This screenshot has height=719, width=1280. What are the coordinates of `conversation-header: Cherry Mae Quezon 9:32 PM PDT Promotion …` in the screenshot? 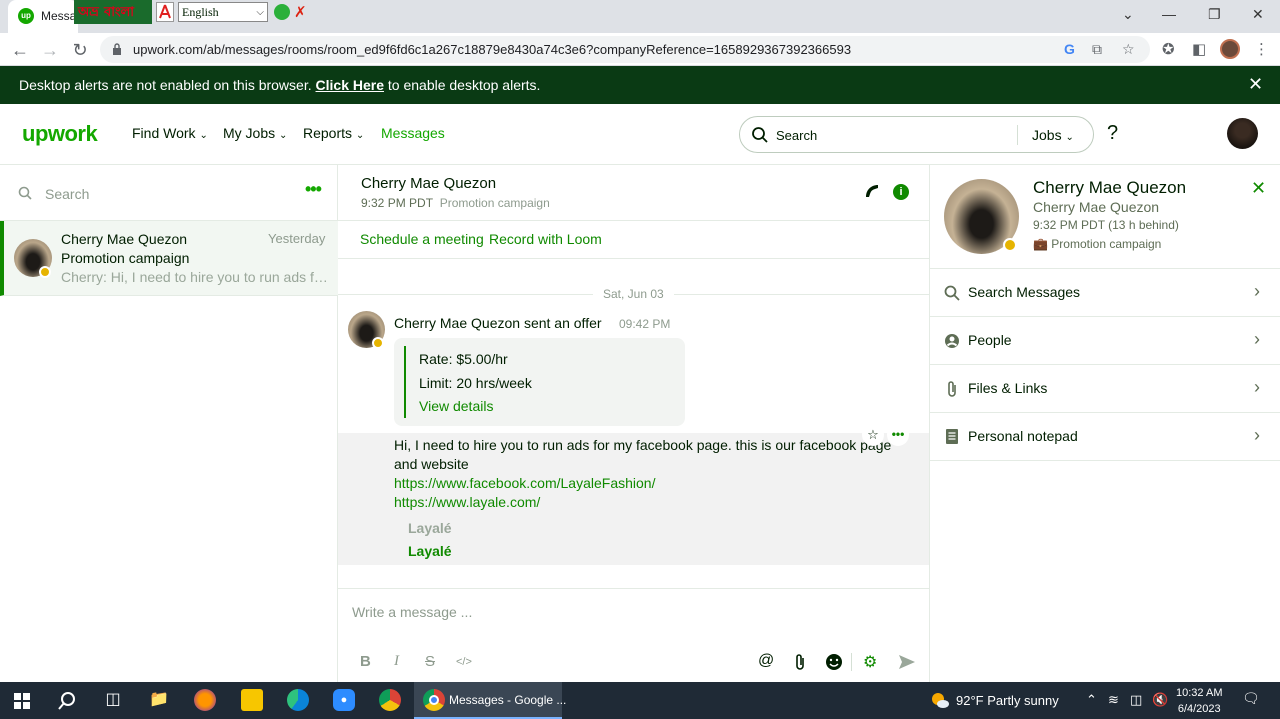 It's located at (633, 193).